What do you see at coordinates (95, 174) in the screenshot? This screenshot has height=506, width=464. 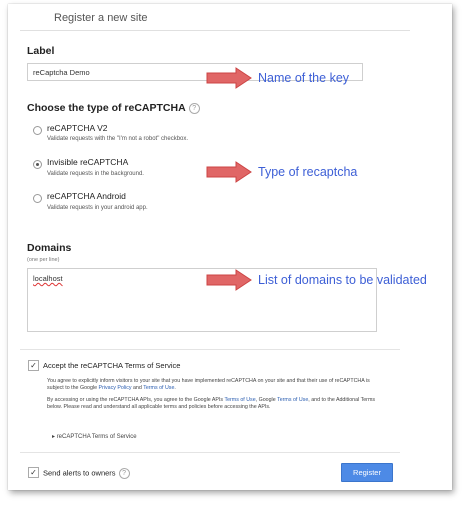 I see `option-desc-invisible: Validate requests in the background.` at bounding box center [95, 174].